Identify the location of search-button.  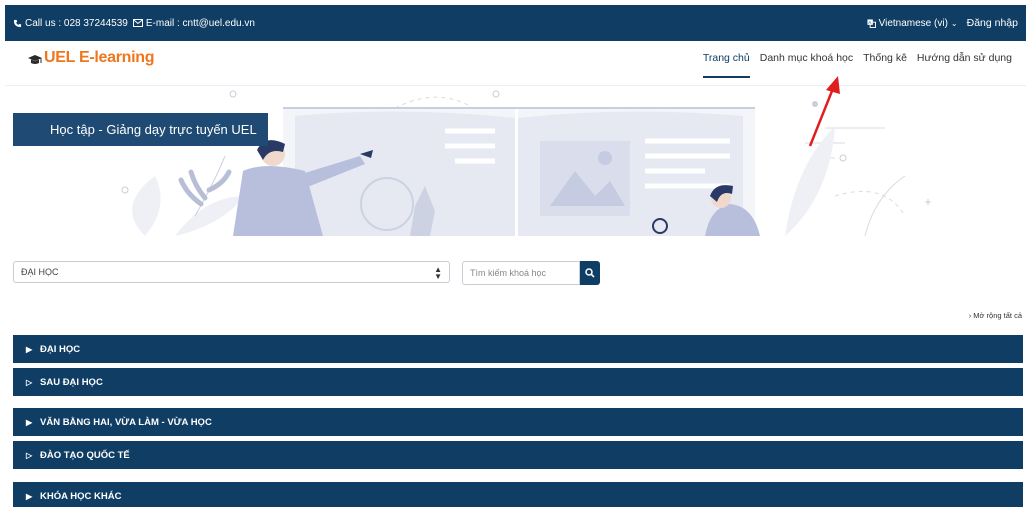
(590, 273).